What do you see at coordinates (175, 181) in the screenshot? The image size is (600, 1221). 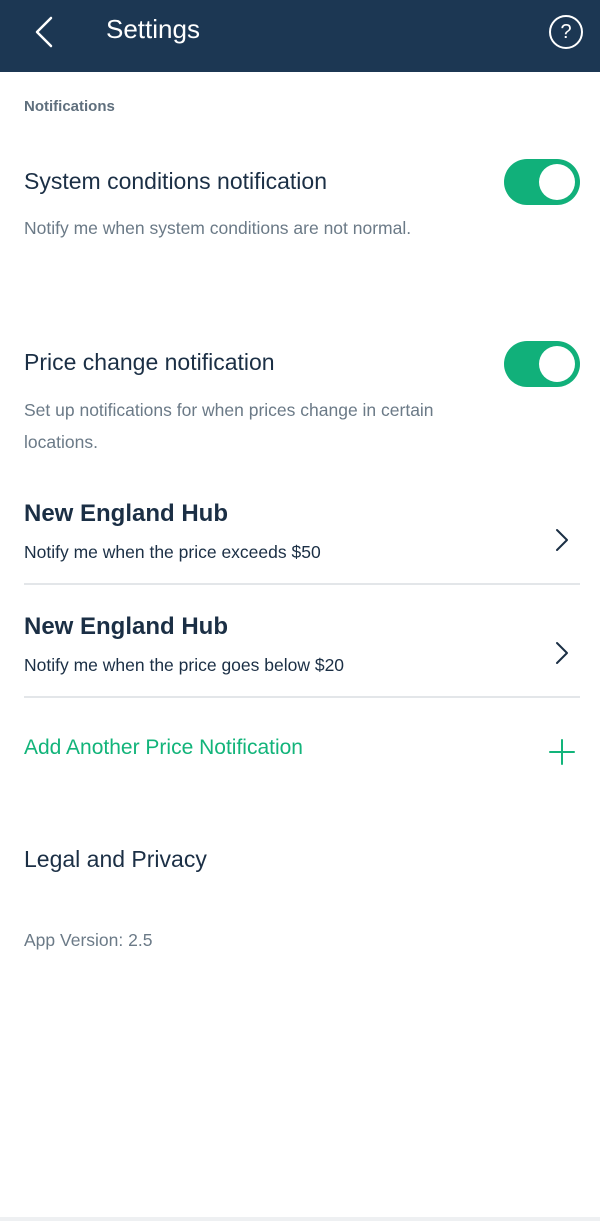 I see `system-notification-title: System conditions notification` at bounding box center [175, 181].